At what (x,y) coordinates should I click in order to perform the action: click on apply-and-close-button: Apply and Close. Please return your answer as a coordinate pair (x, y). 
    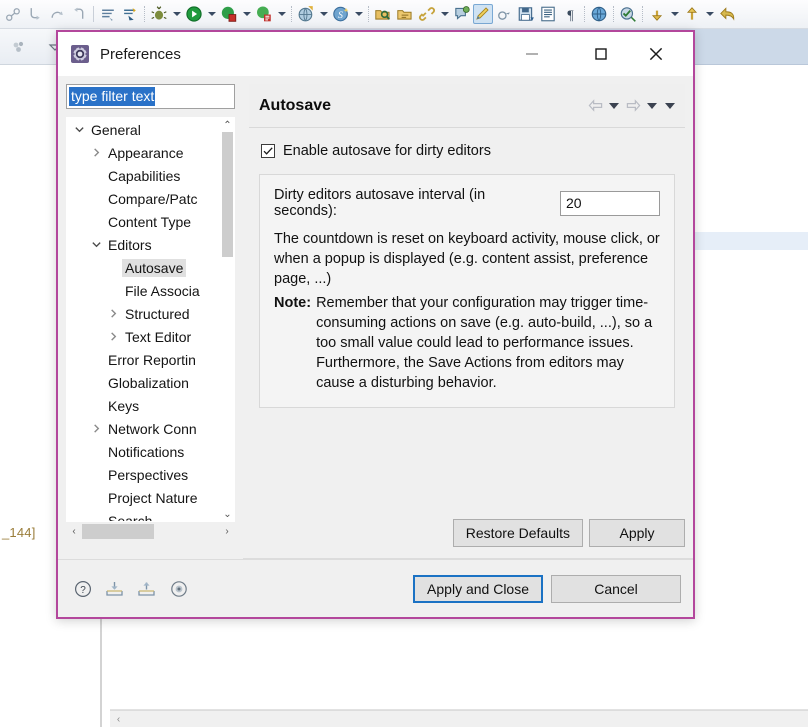
    Looking at the image, I should click on (478, 588).